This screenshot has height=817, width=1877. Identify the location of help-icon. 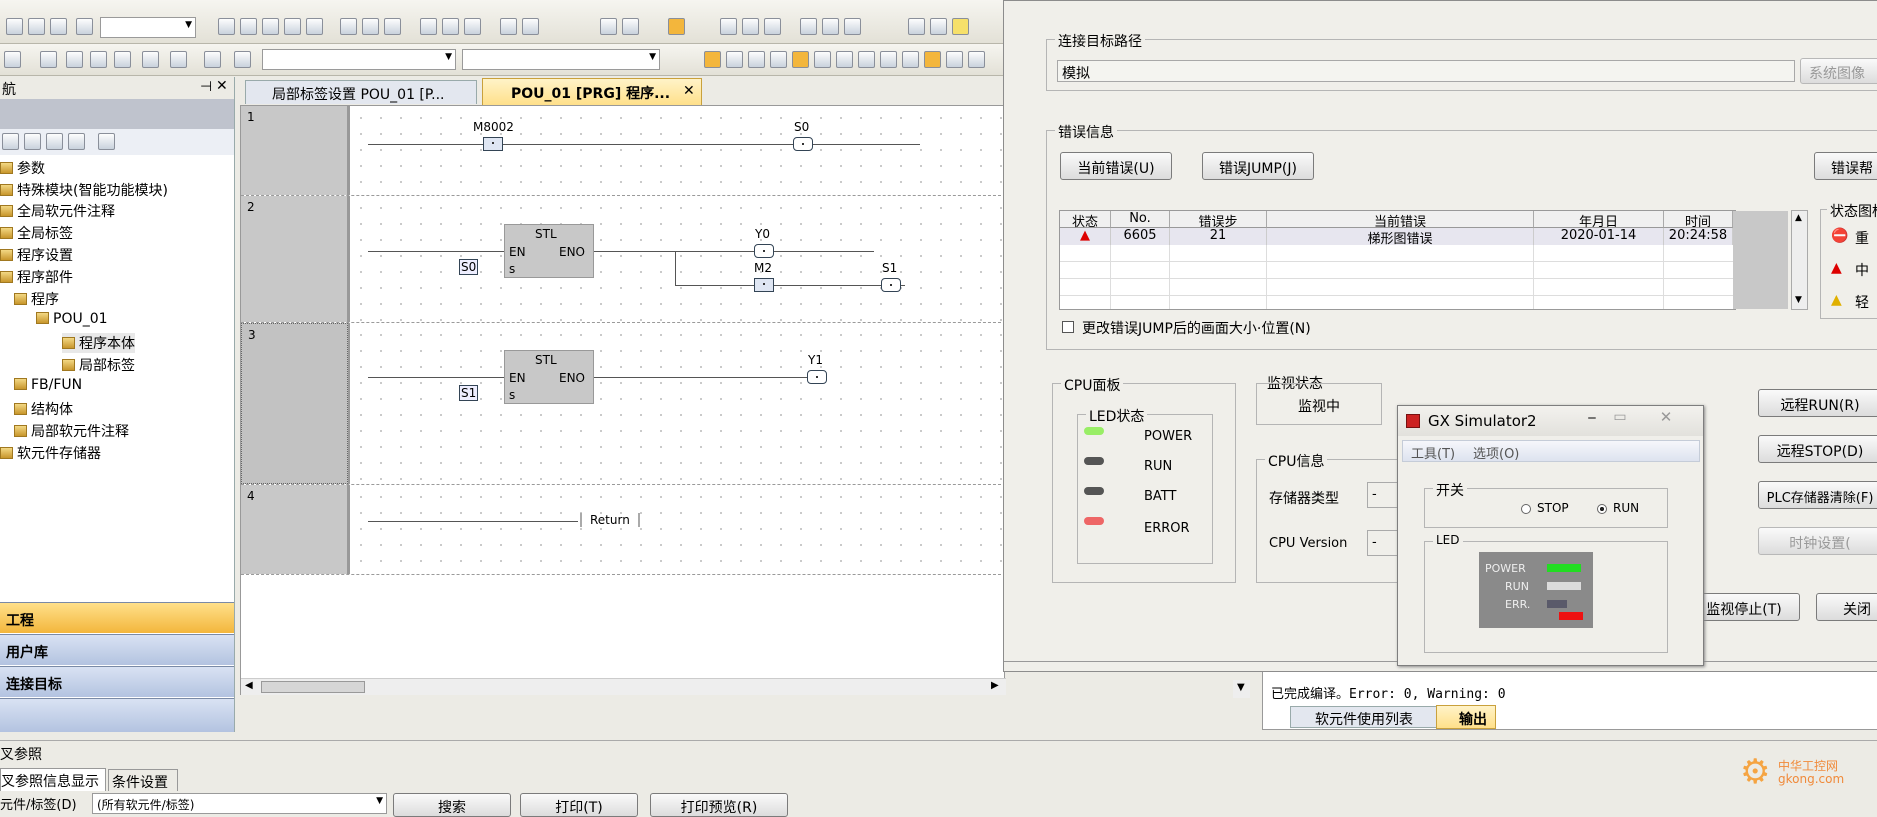
(212, 59).